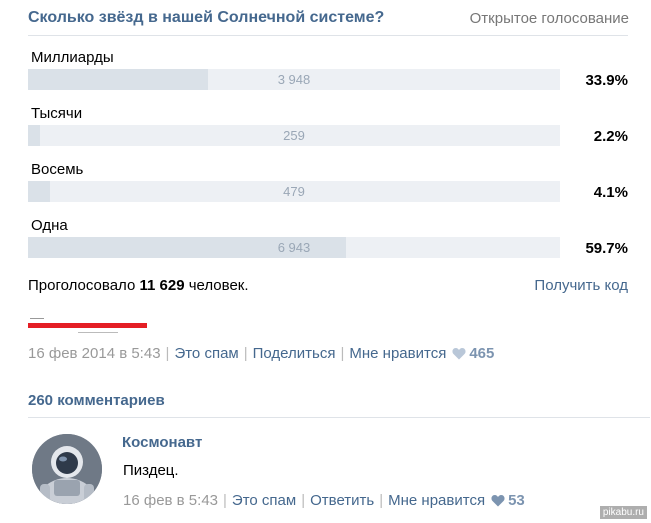 Image resolution: width=651 pixels, height=523 pixels. I want to click on post-date: 16 фев 2014 в 5:43, so click(94, 353).